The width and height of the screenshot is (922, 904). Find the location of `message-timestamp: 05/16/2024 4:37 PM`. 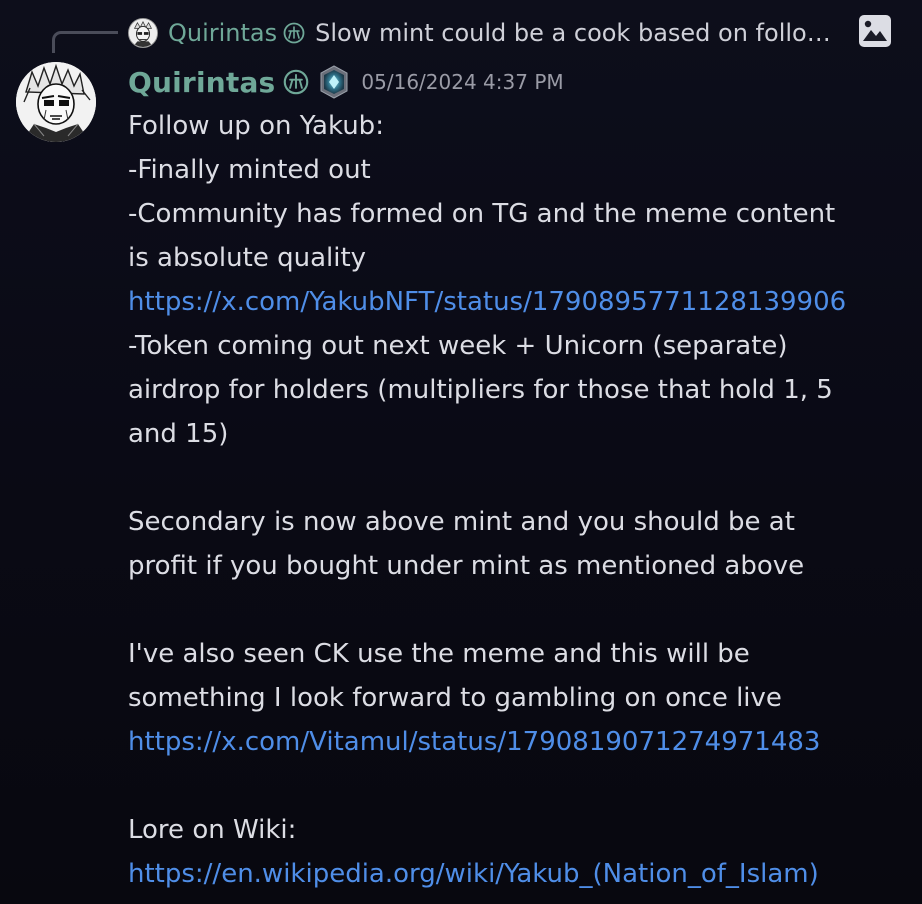

message-timestamp: 05/16/2024 4:37 PM is located at coordinates (462, 82).